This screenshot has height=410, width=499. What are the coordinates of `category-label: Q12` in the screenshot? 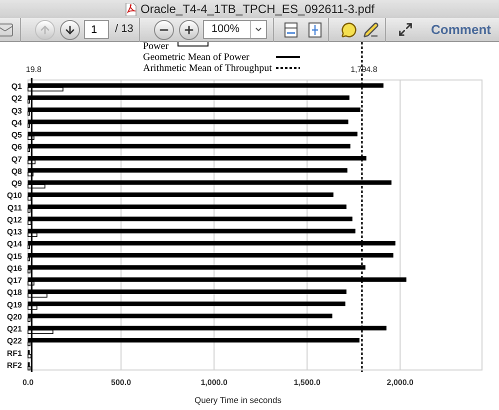 It's located at (14, 219).